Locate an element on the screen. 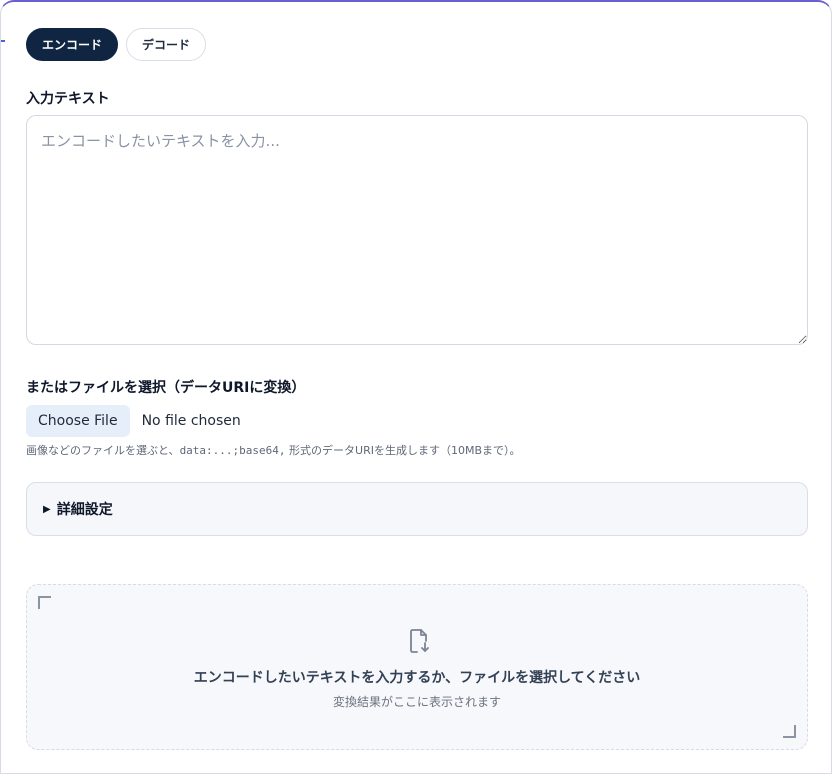  advanced-settings-label: 詳細設定 is located at coordinates (84, 510).